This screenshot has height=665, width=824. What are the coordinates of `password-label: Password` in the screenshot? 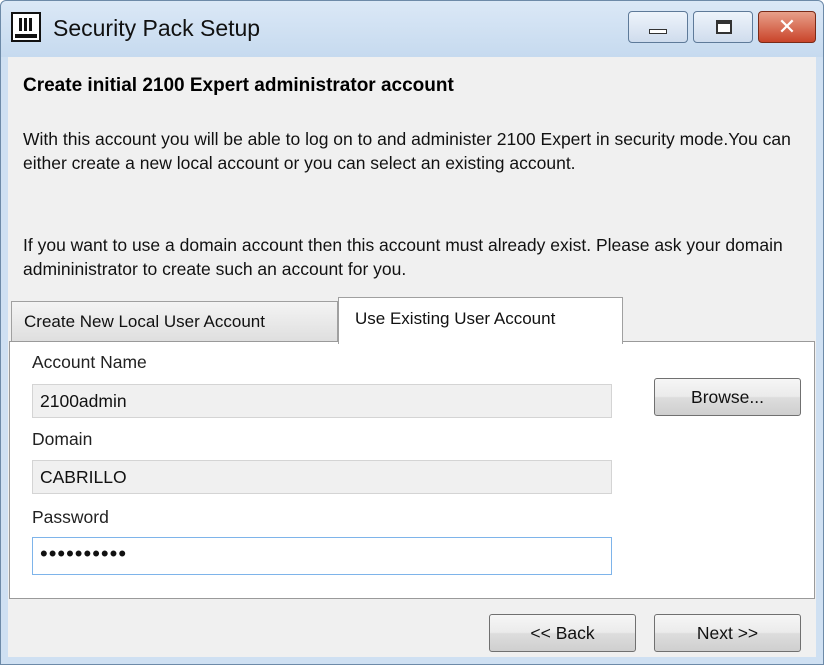 It's located at (70, 517).